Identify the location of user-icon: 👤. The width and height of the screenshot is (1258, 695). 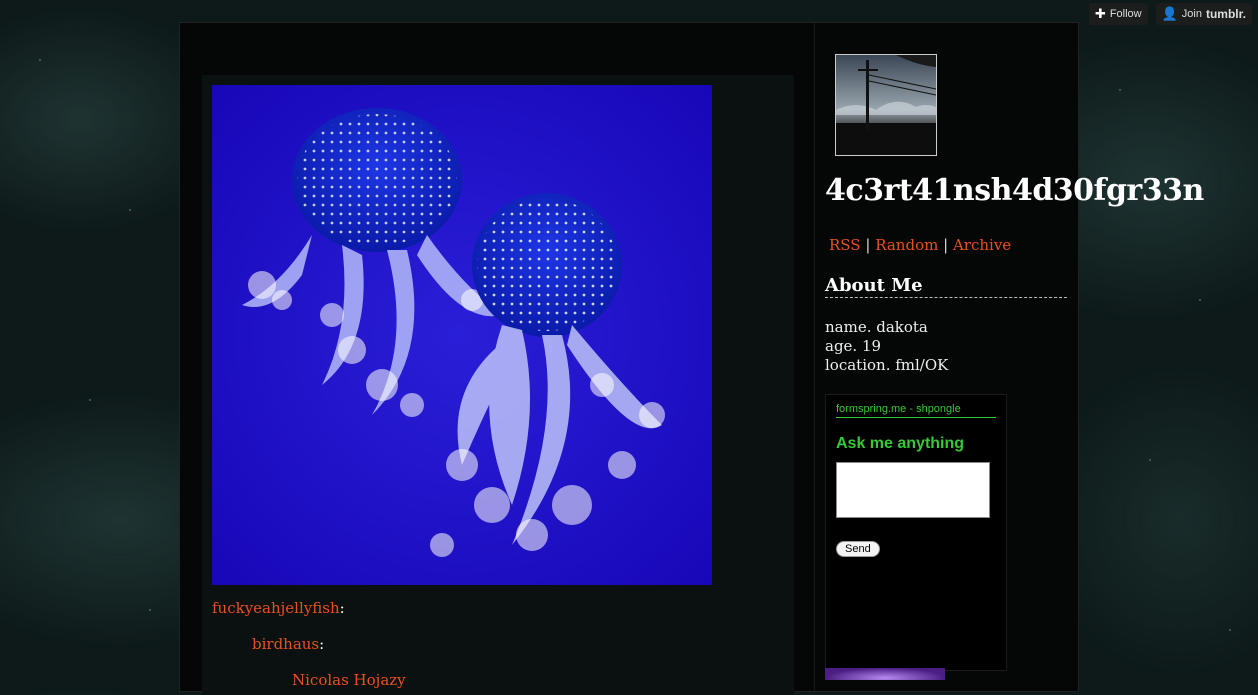
(1169, 13).